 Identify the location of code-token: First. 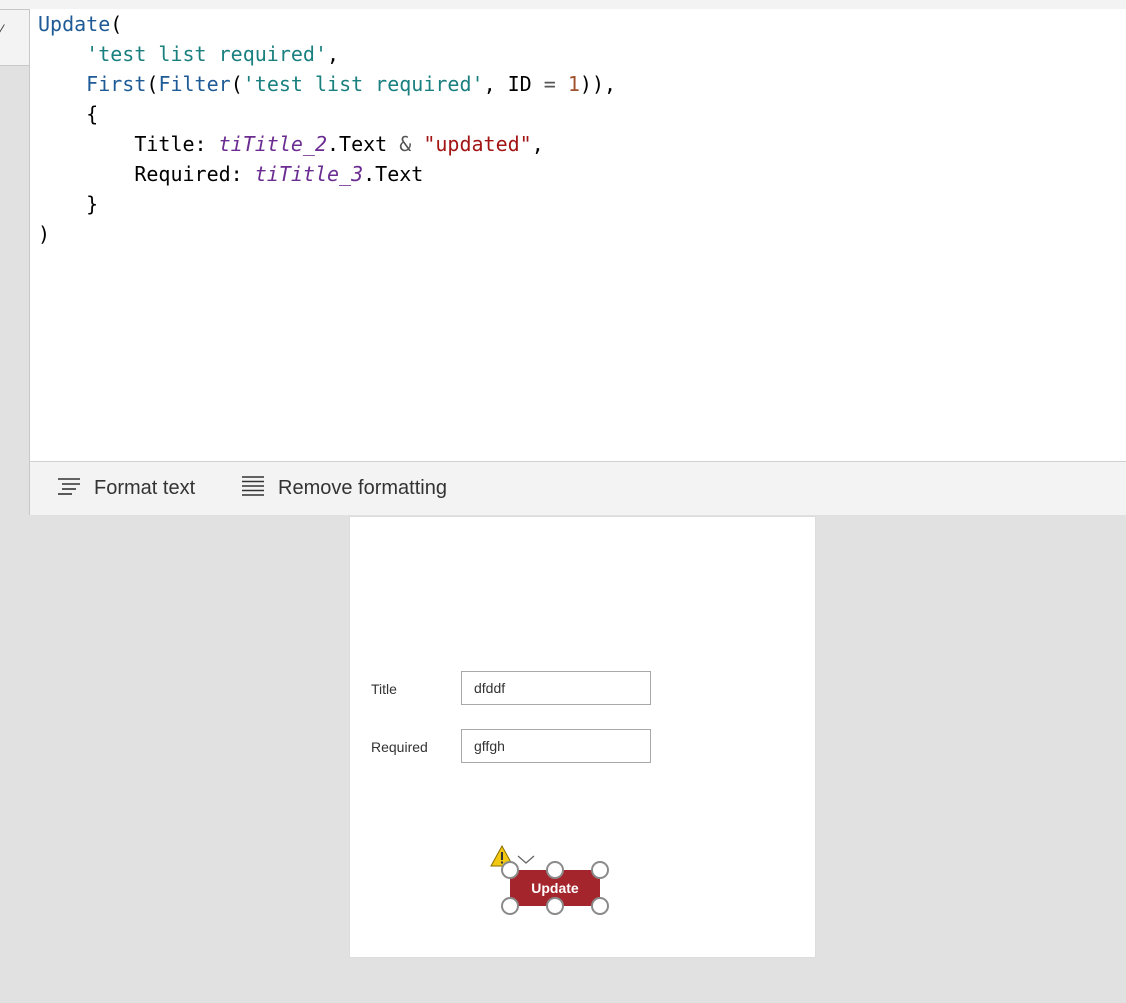
(116, 84).